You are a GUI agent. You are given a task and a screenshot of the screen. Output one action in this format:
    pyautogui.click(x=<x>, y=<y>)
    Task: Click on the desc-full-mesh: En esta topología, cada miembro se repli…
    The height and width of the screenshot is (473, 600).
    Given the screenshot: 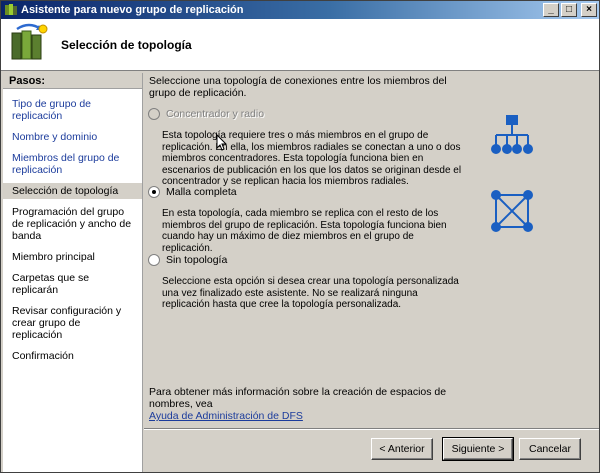 What is the action you would take?
    pyautogui.click(x=304, y=231)
    